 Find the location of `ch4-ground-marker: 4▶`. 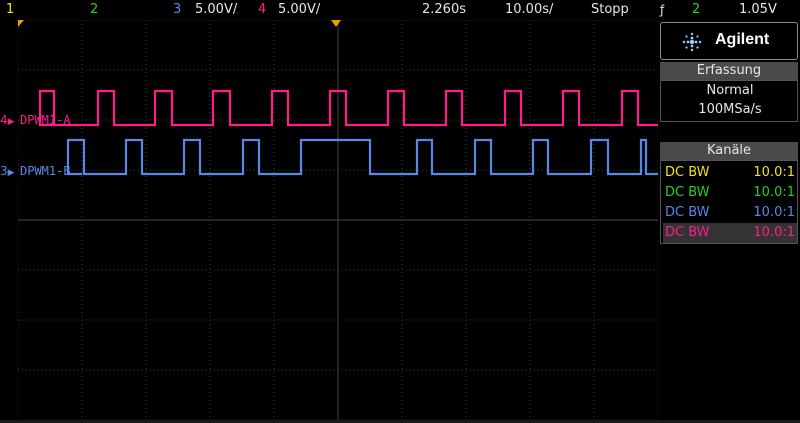

ch4-ground-marker: 4▶ is located at coordinates (7, 120).